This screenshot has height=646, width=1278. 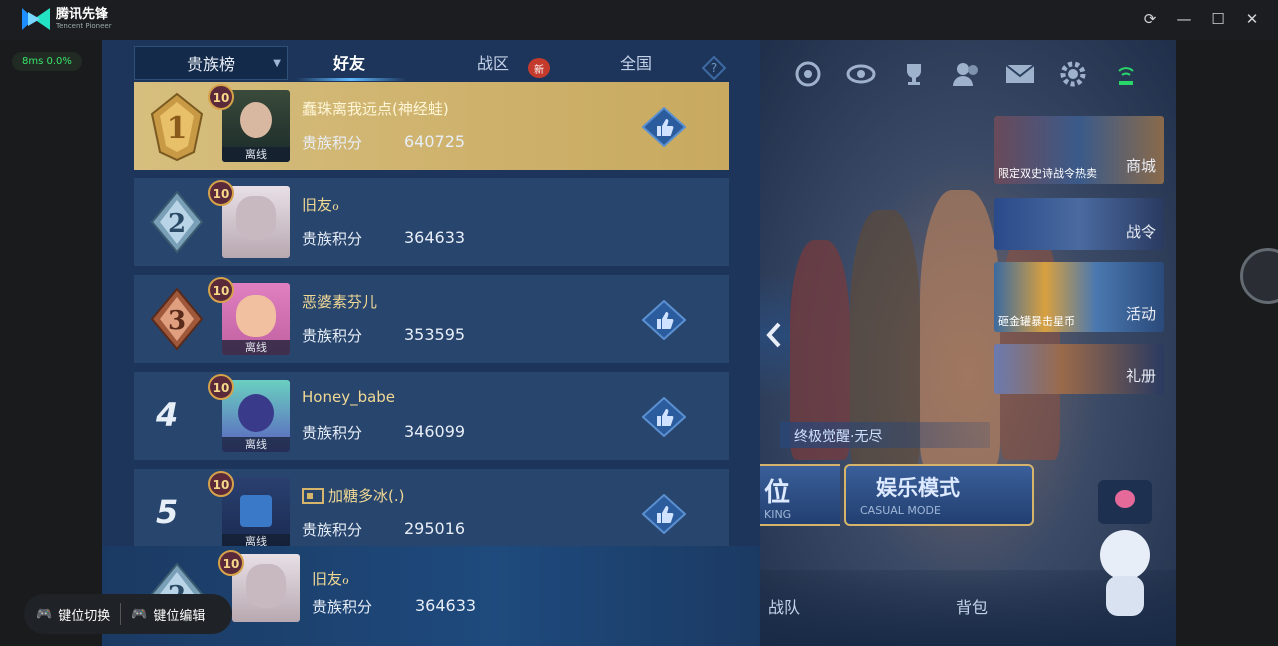 I want to click on app-subtitle: Tencent Pioneer, so click(x=84, y=26).